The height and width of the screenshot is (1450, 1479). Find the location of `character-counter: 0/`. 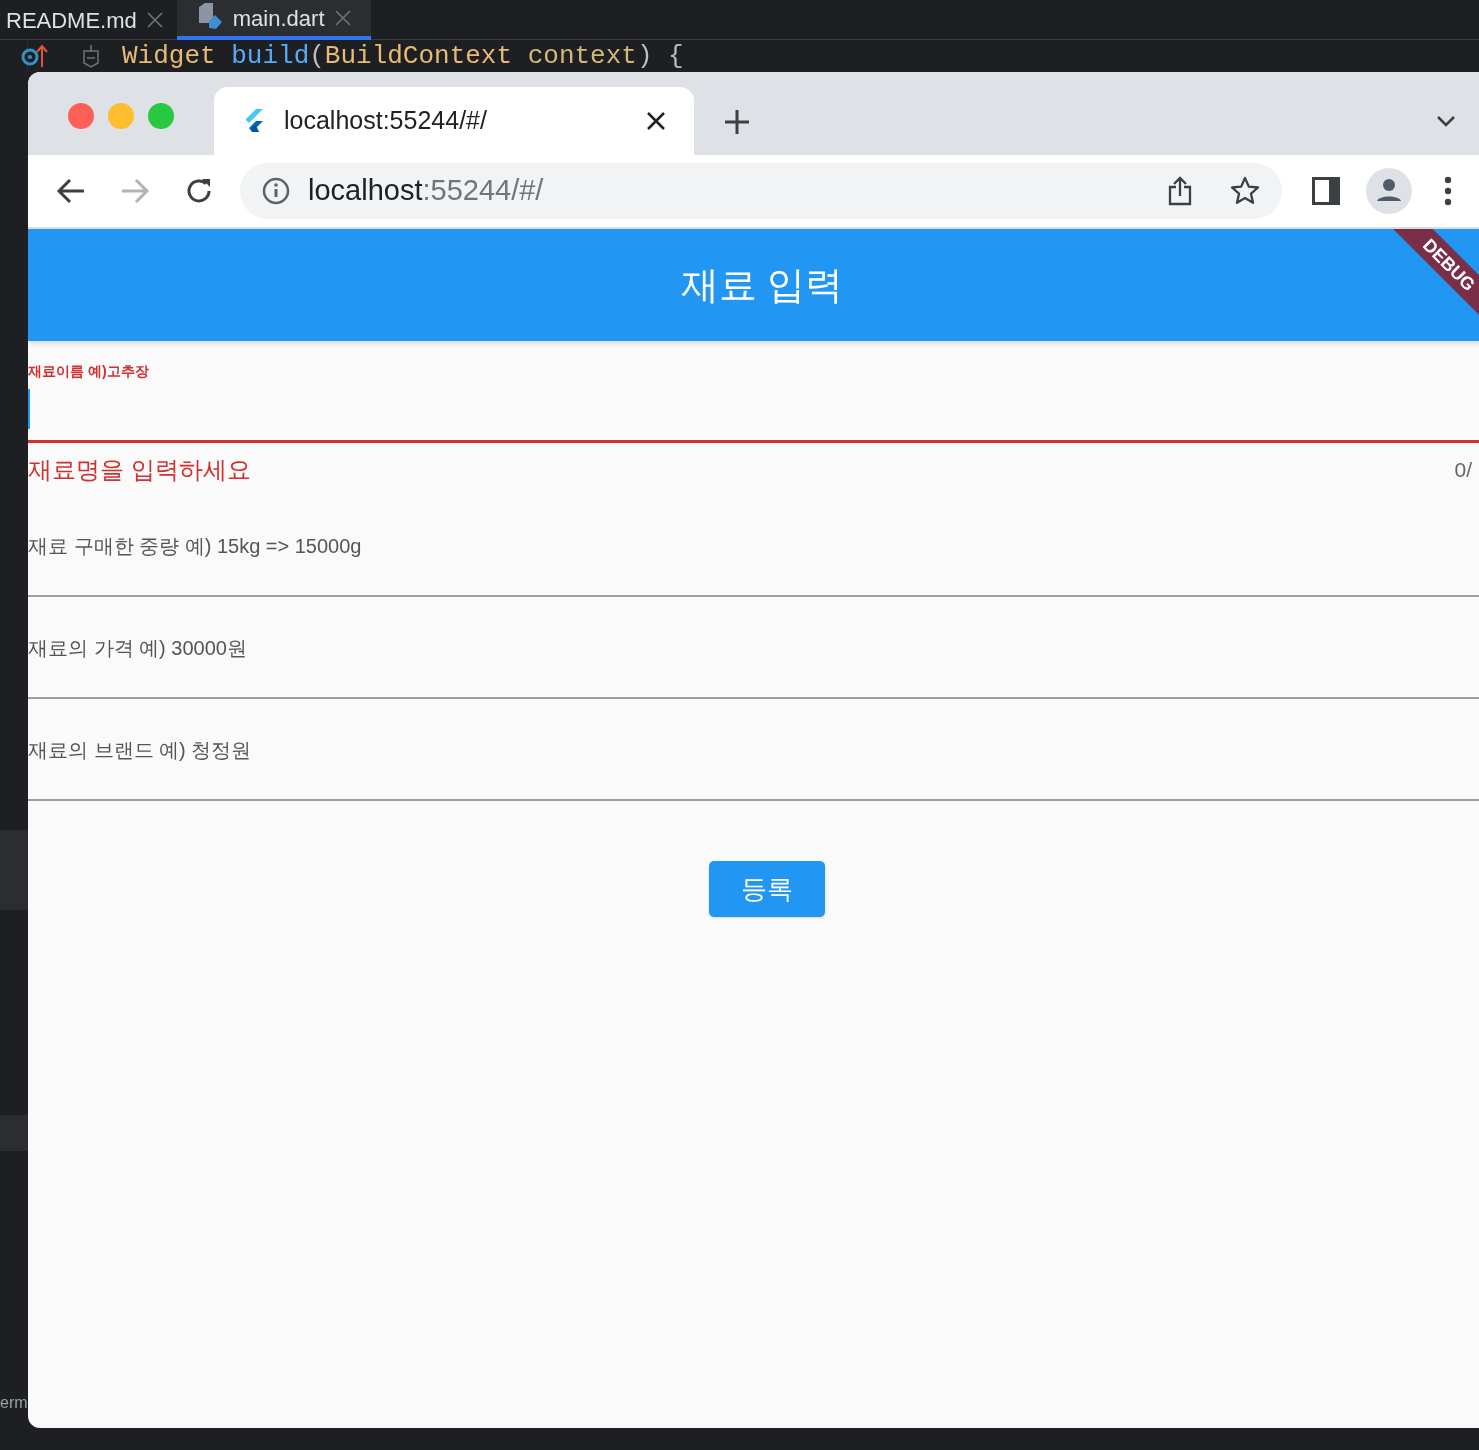

character-counter: 0/ is located at coordinates (1463, 470).